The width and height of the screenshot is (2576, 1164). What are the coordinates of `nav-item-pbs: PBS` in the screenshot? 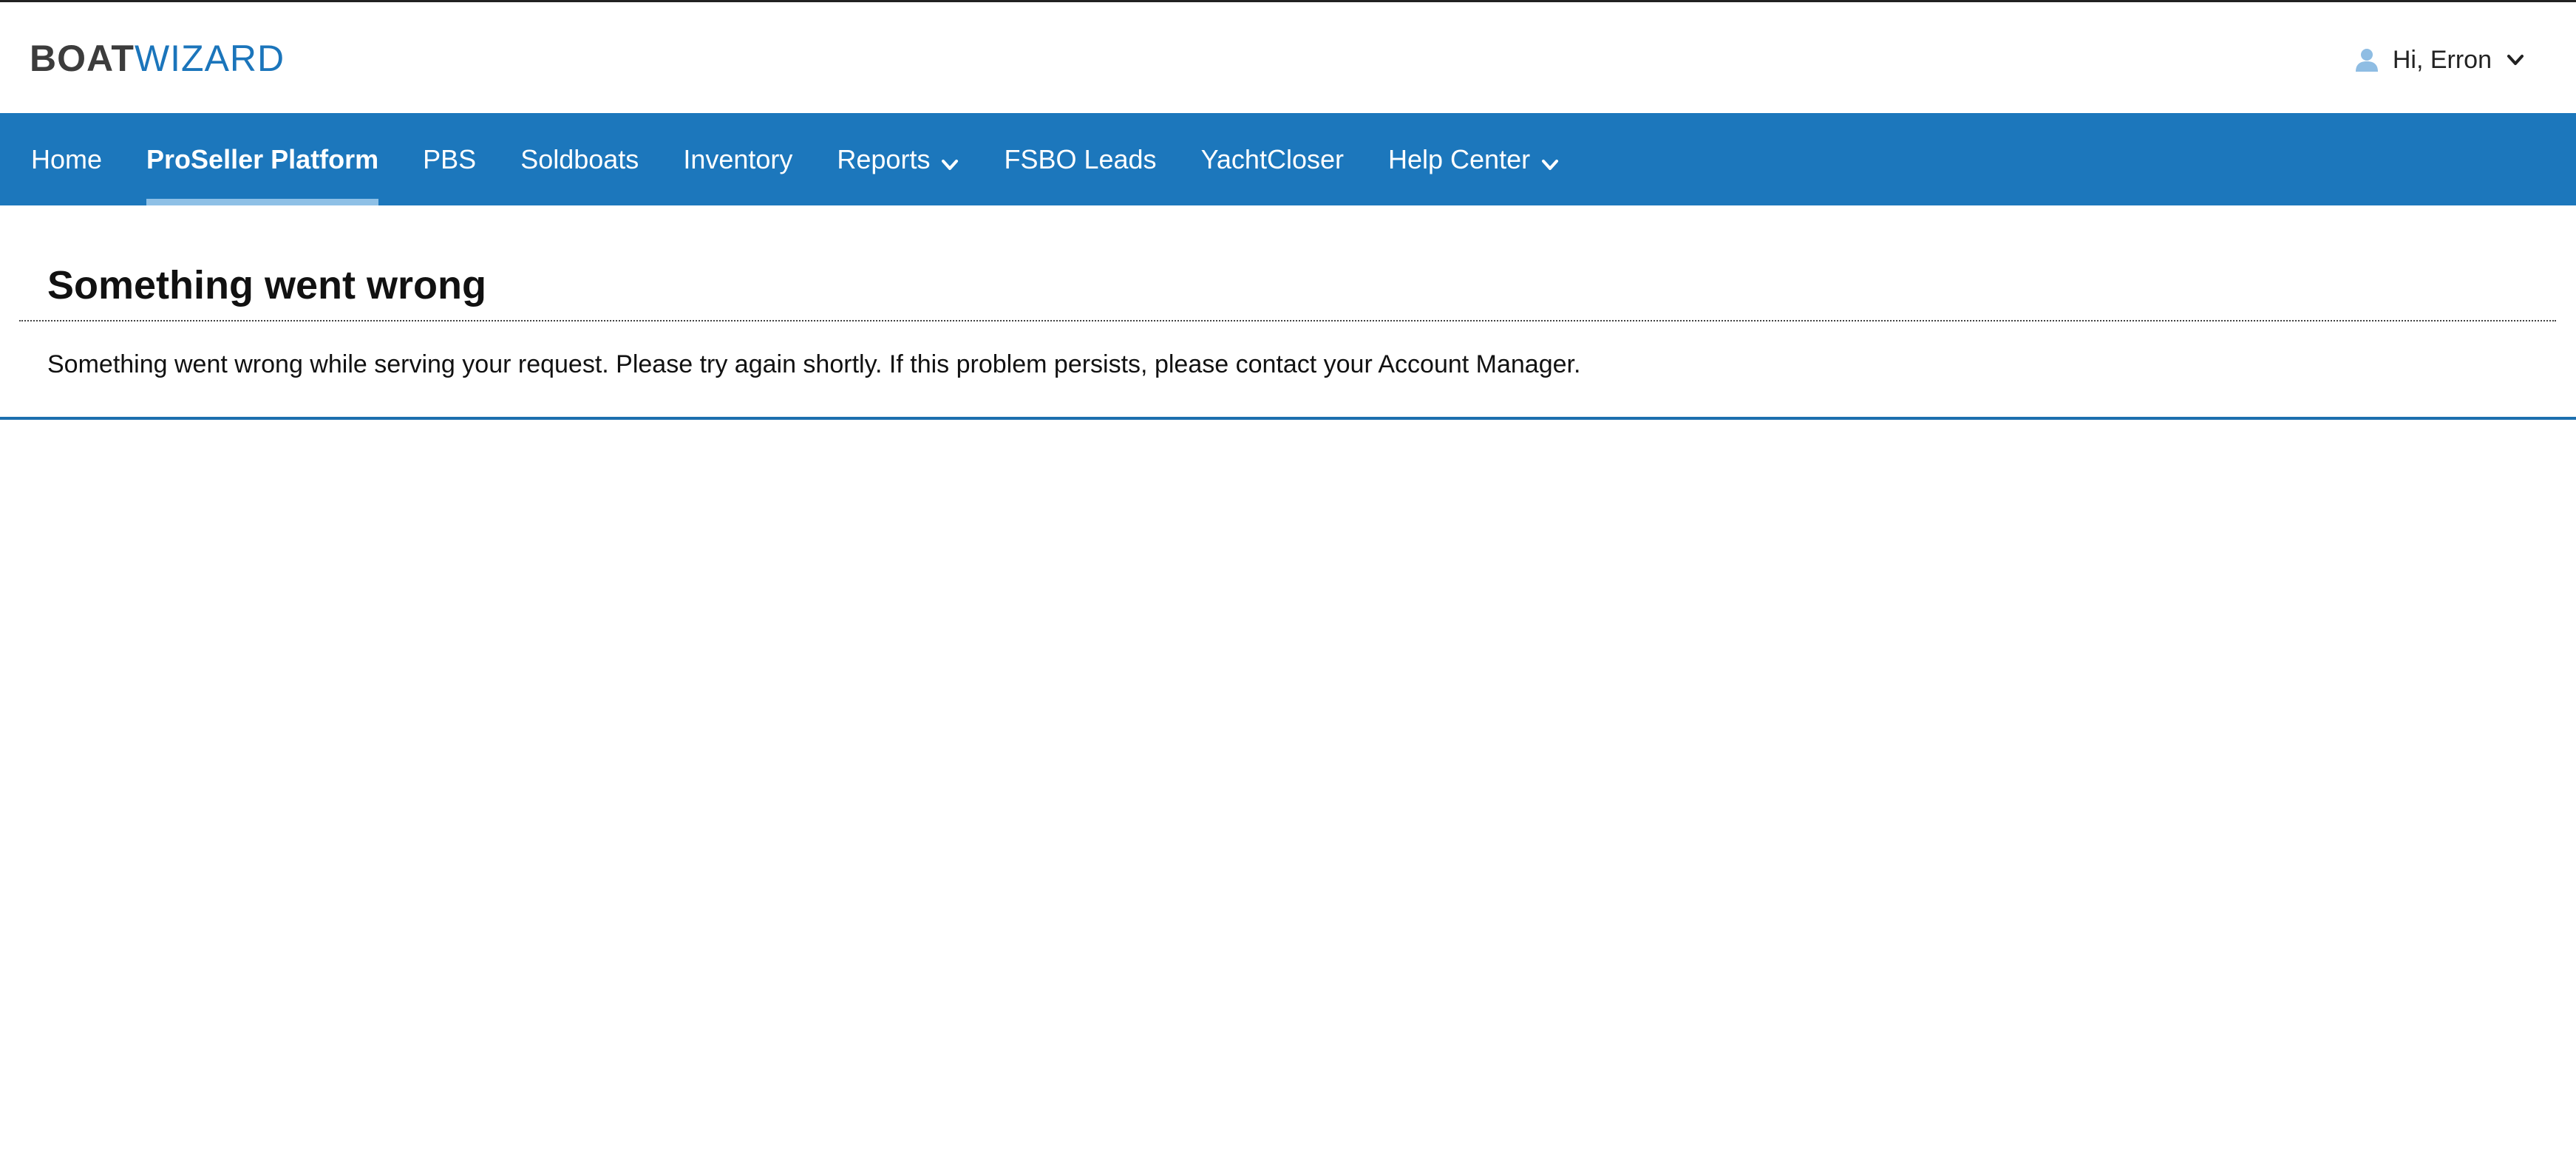 It's located at (449, 159).